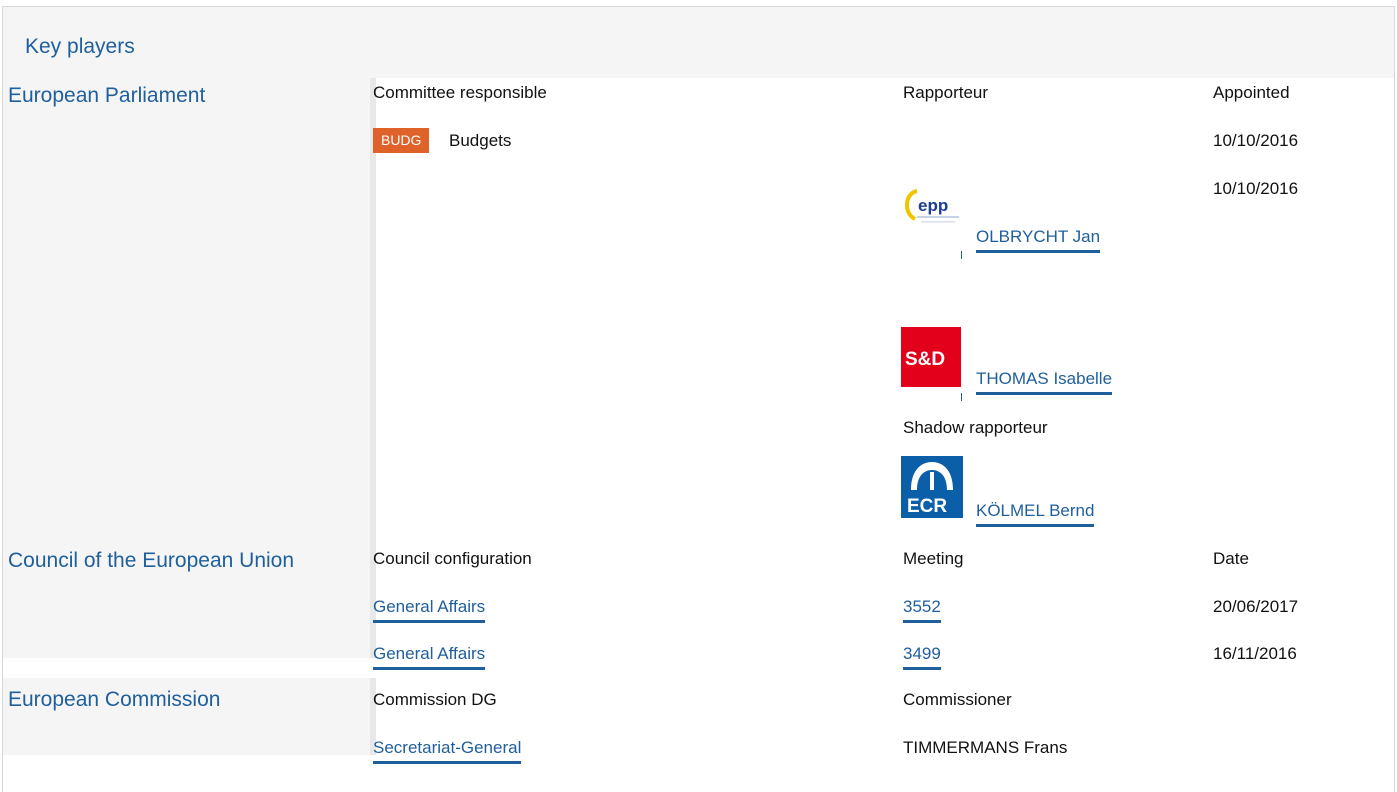  What do you see at coordinates (1256, 188) in the screenshot?
I see `appointed-date-2: 10/10/2016` at bounding box center [1256, 188].